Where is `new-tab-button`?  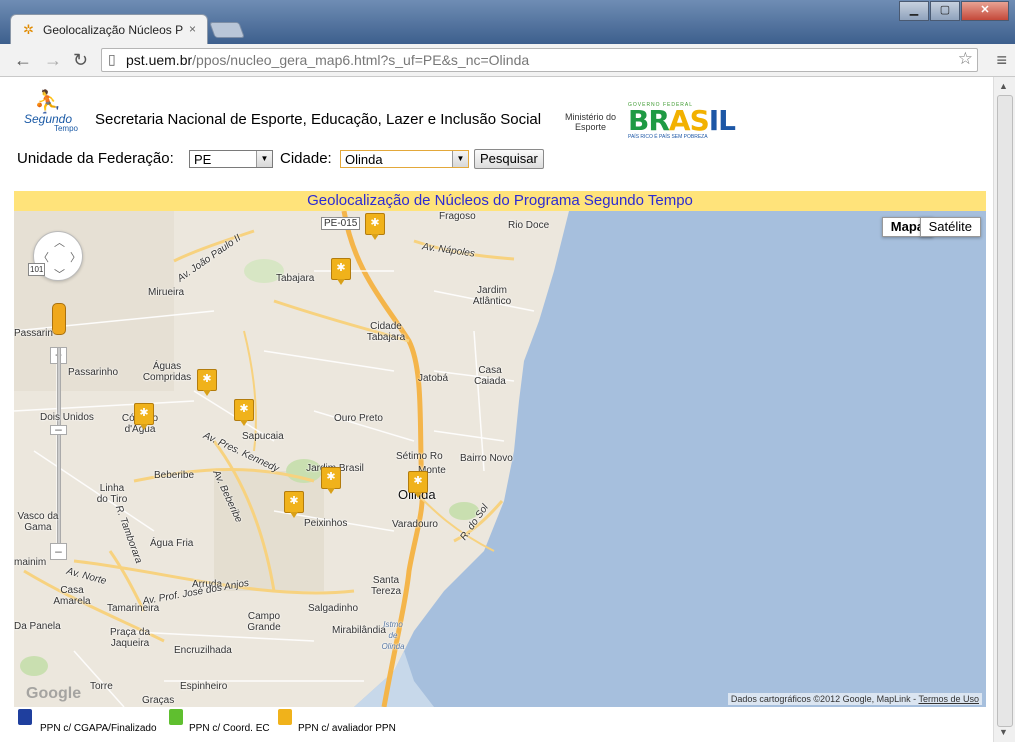
new-tab-button is located at coordinates (227, 30).